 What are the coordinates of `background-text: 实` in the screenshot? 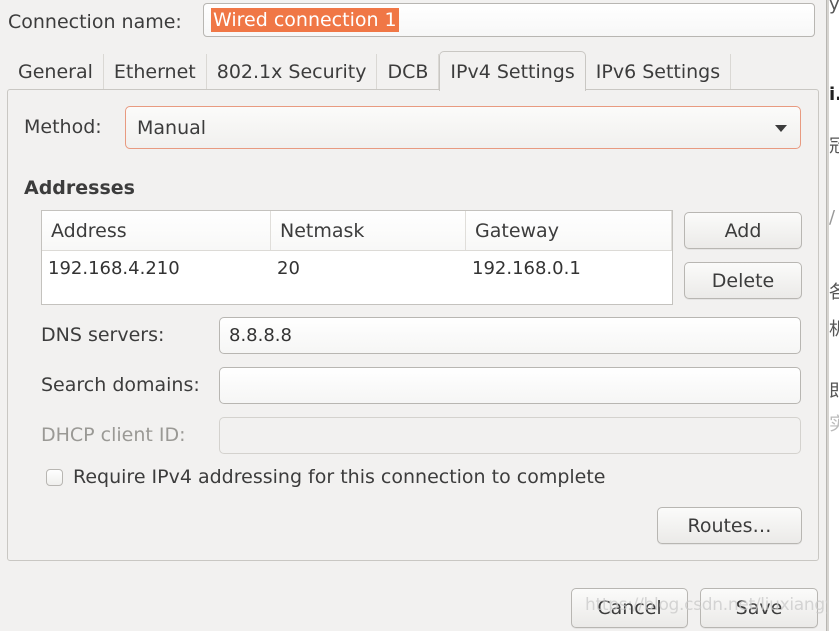 It's located at (834, 423).